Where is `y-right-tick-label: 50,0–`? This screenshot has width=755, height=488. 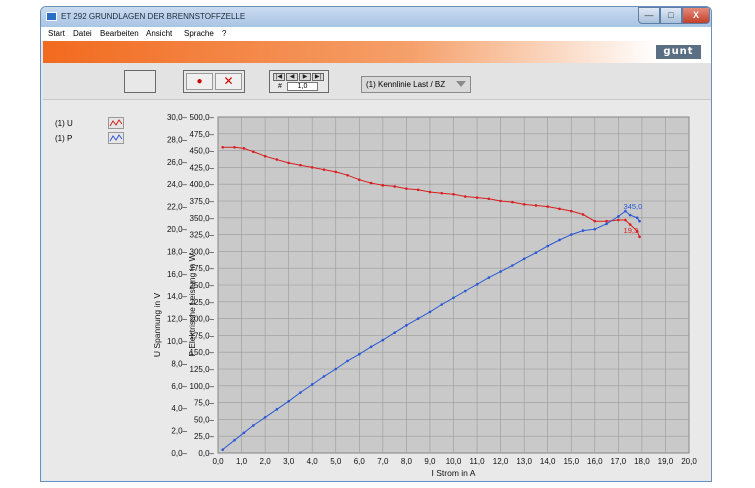
y-right-tick-label: 50,0– is located at coordinates (204, 419).